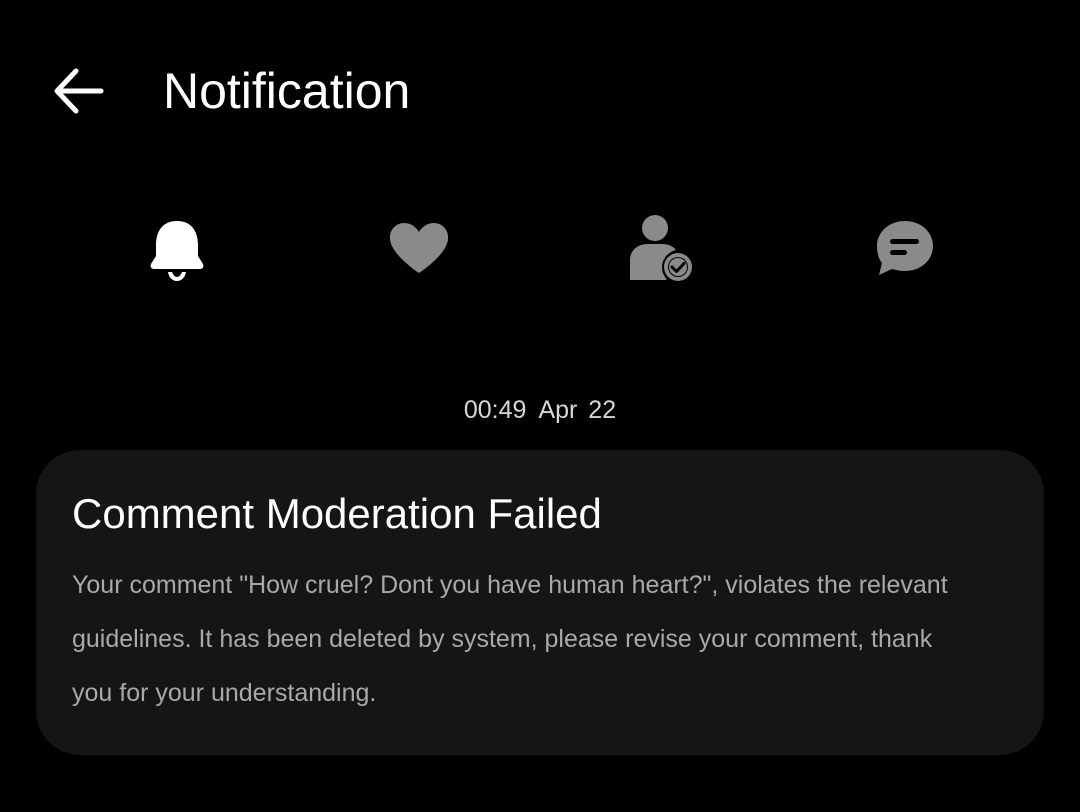  I want to click on tab-comments, so click(905, 247).